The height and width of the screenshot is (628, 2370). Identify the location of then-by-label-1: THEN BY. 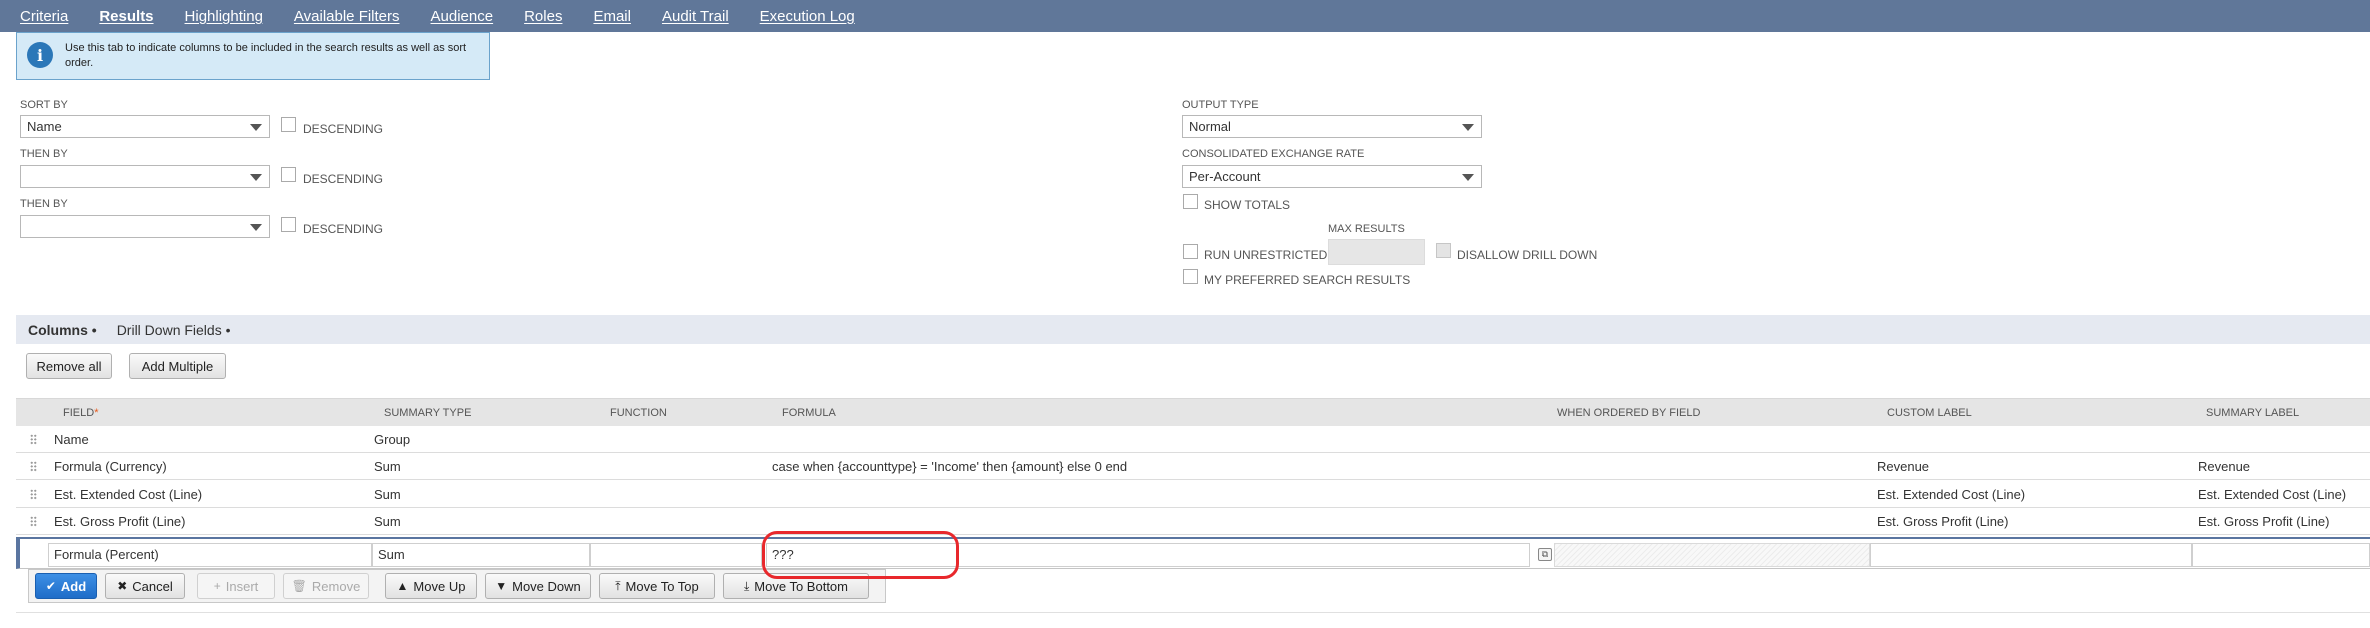
(44, 154).